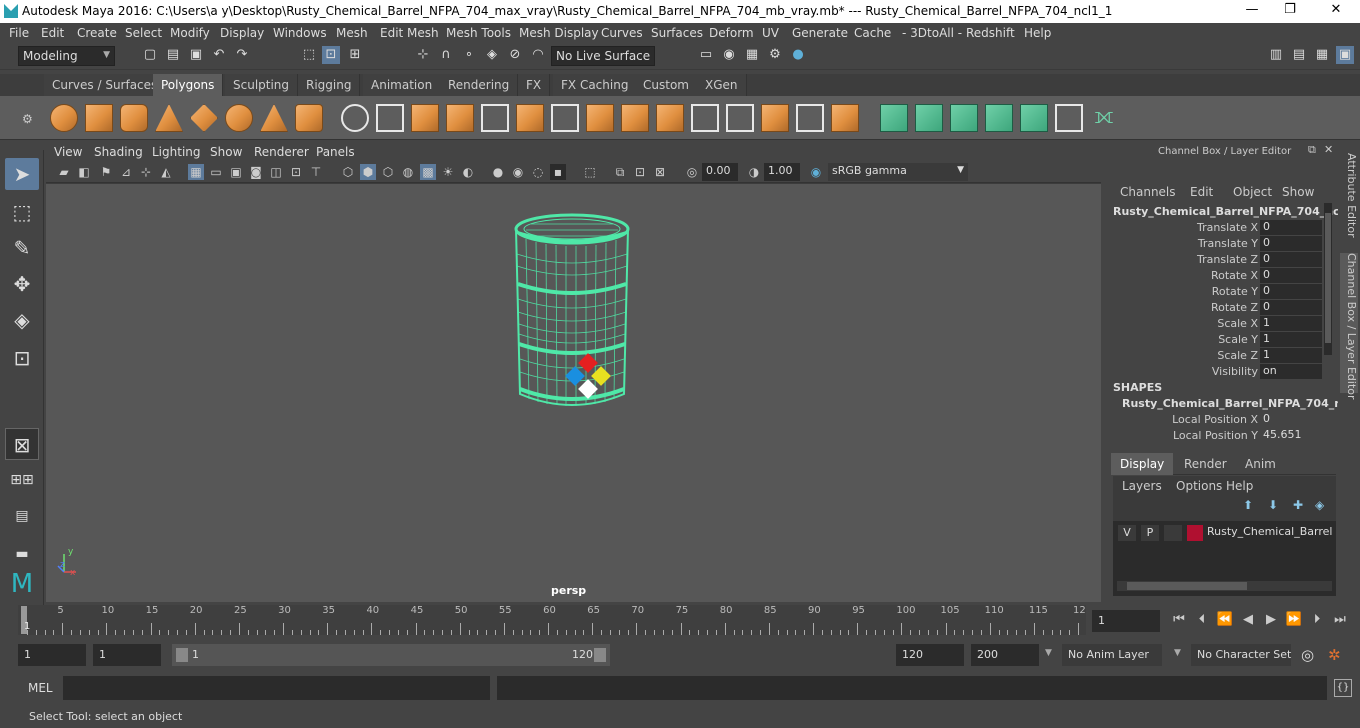 This screenshot has width=1360, height=728. Describe the element at coordinates (204, 118) in the screenshot. I see `poly-plane-icon` at that location.